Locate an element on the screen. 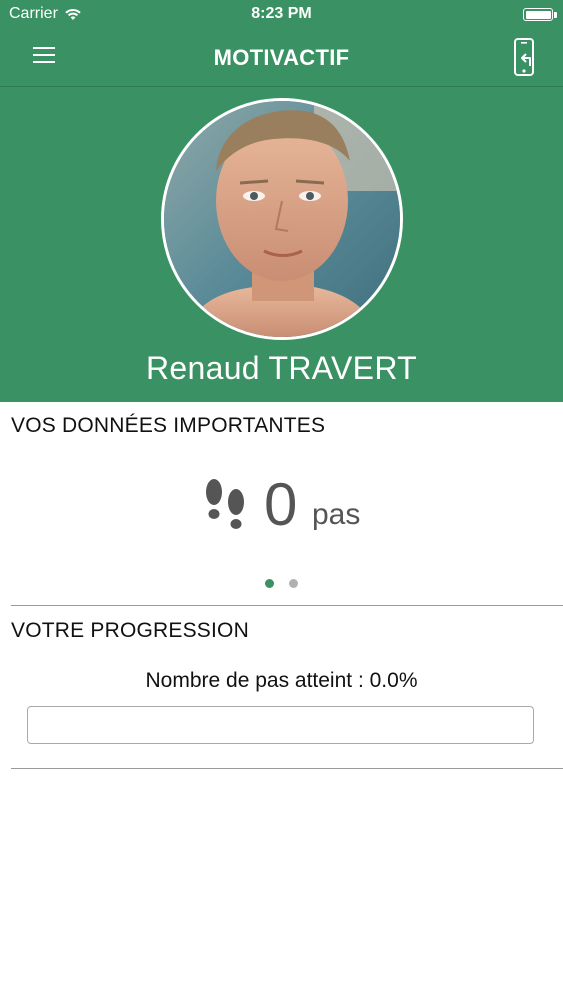 This screenshot has width=563, height=1000. avatar-photo is located at coordinates (282, 219).